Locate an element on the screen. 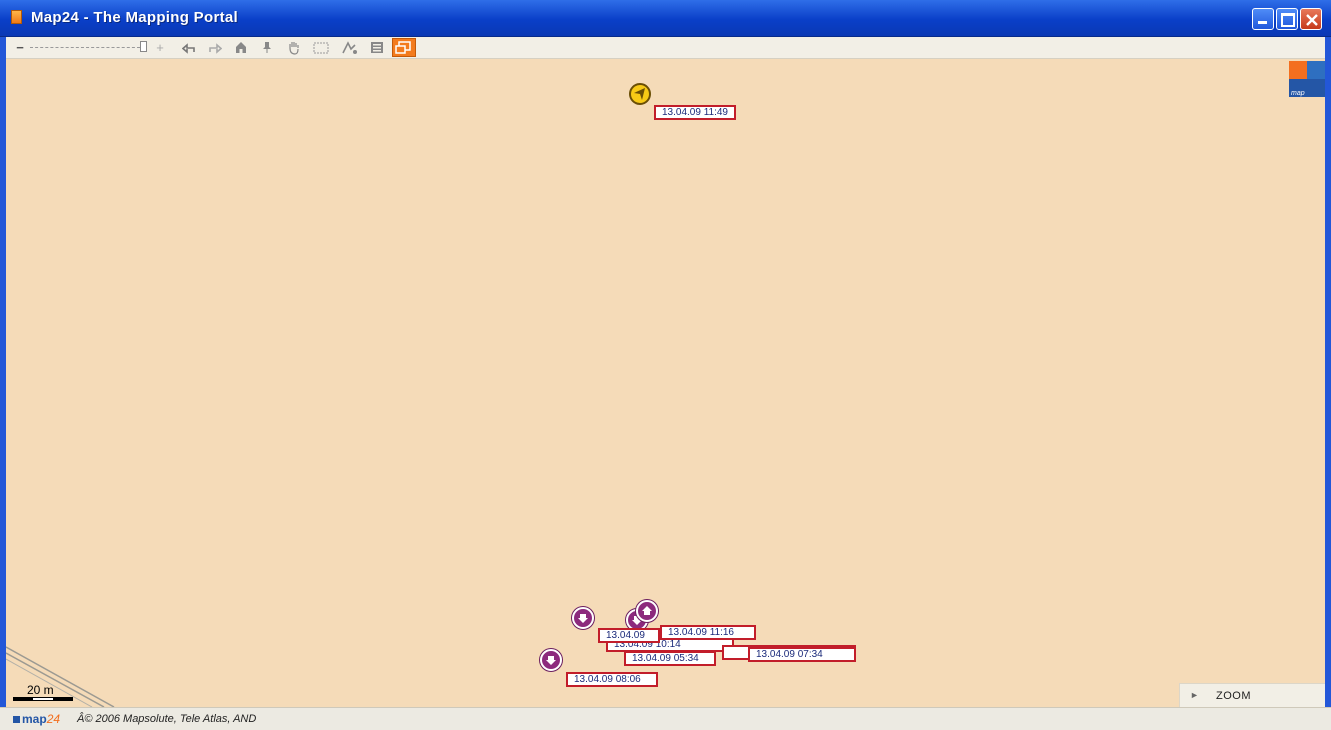 The image size is (1331, 730). navigation-arrow-icon is located at coordinates (639, 94).